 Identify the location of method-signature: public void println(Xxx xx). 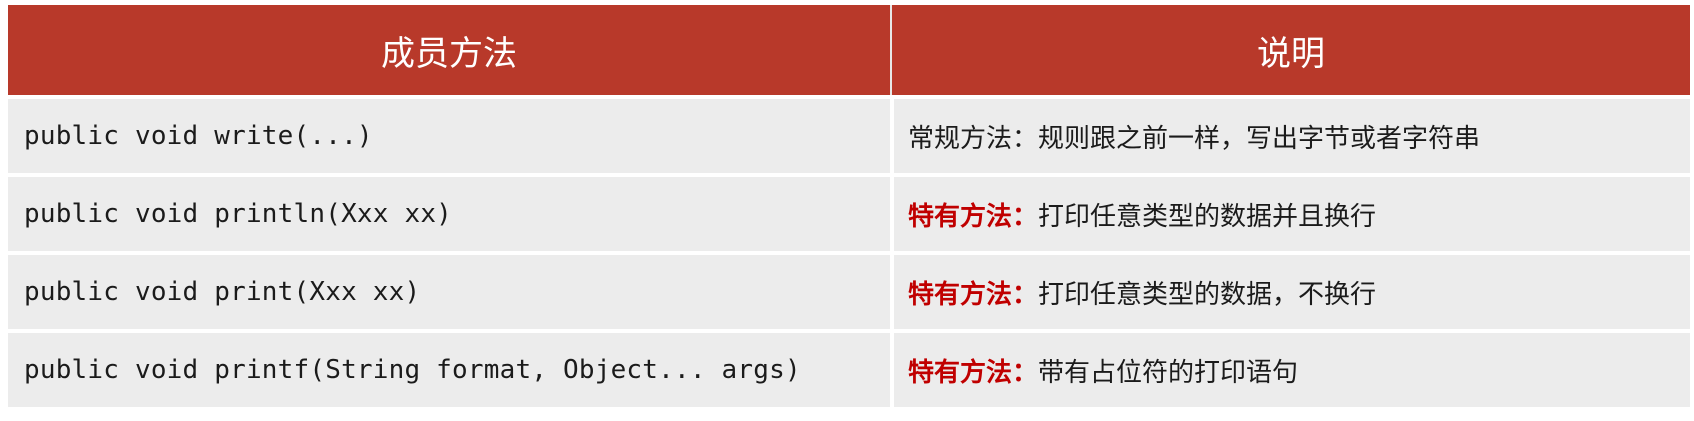
(238, 214).